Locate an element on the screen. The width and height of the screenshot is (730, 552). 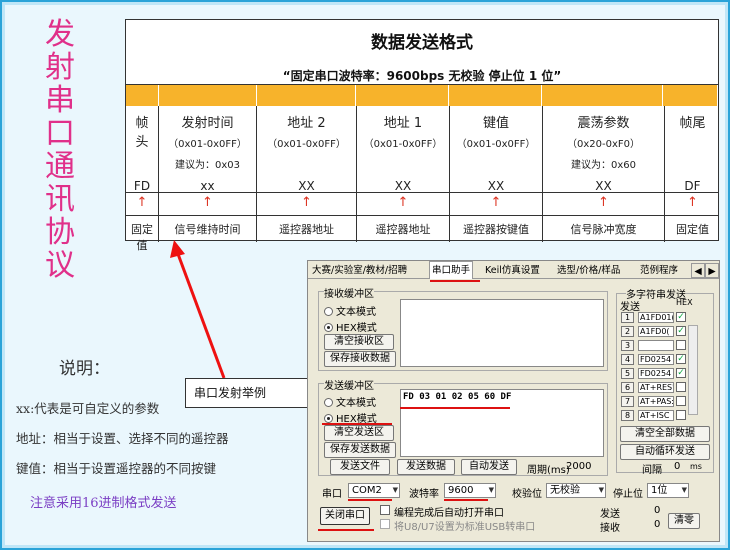
tab-examples: 范例程序 is located at coordinates (659, 270).